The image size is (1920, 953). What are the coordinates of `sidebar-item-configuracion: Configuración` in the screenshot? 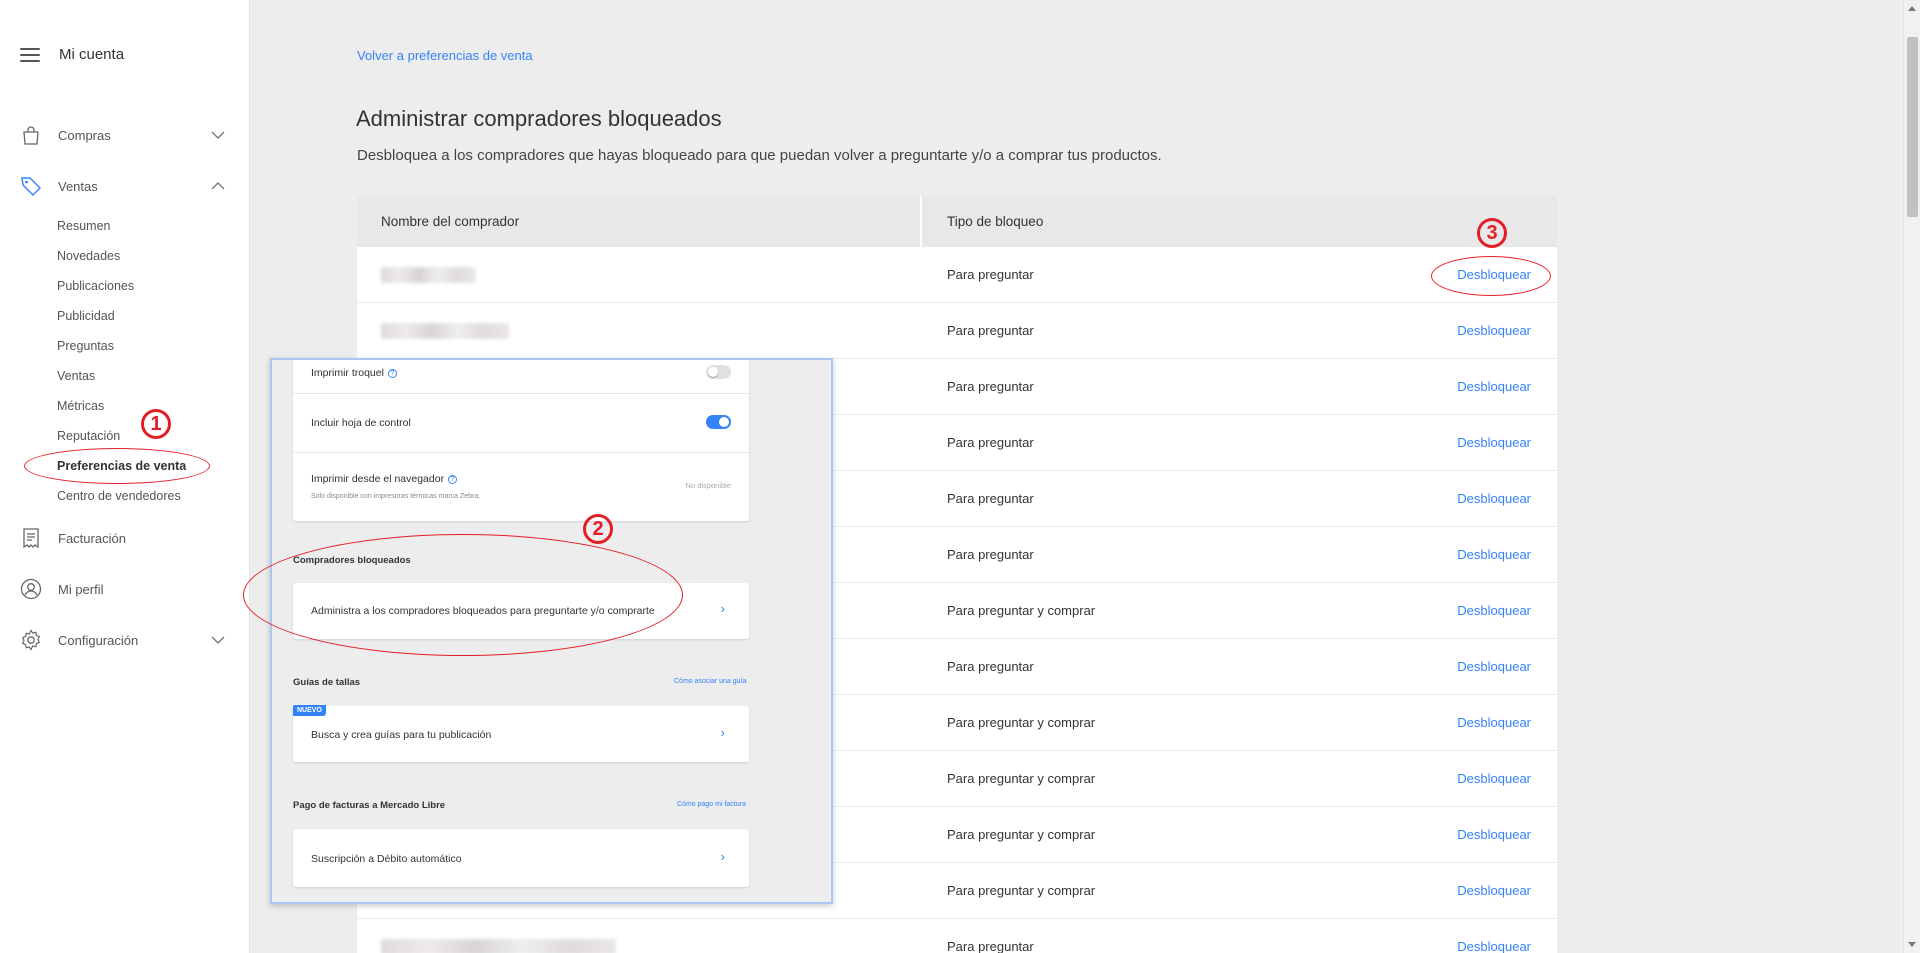 It's located at (122, 640).